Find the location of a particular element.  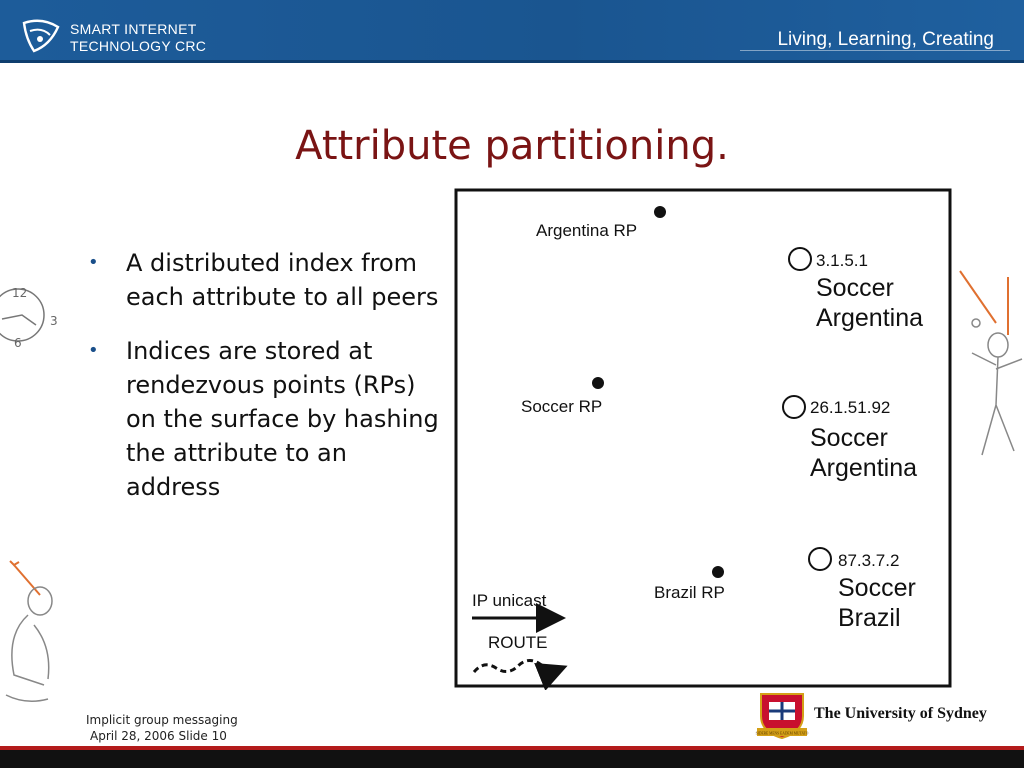

clock-numeral: 6 is located at coordinates (18, 343).